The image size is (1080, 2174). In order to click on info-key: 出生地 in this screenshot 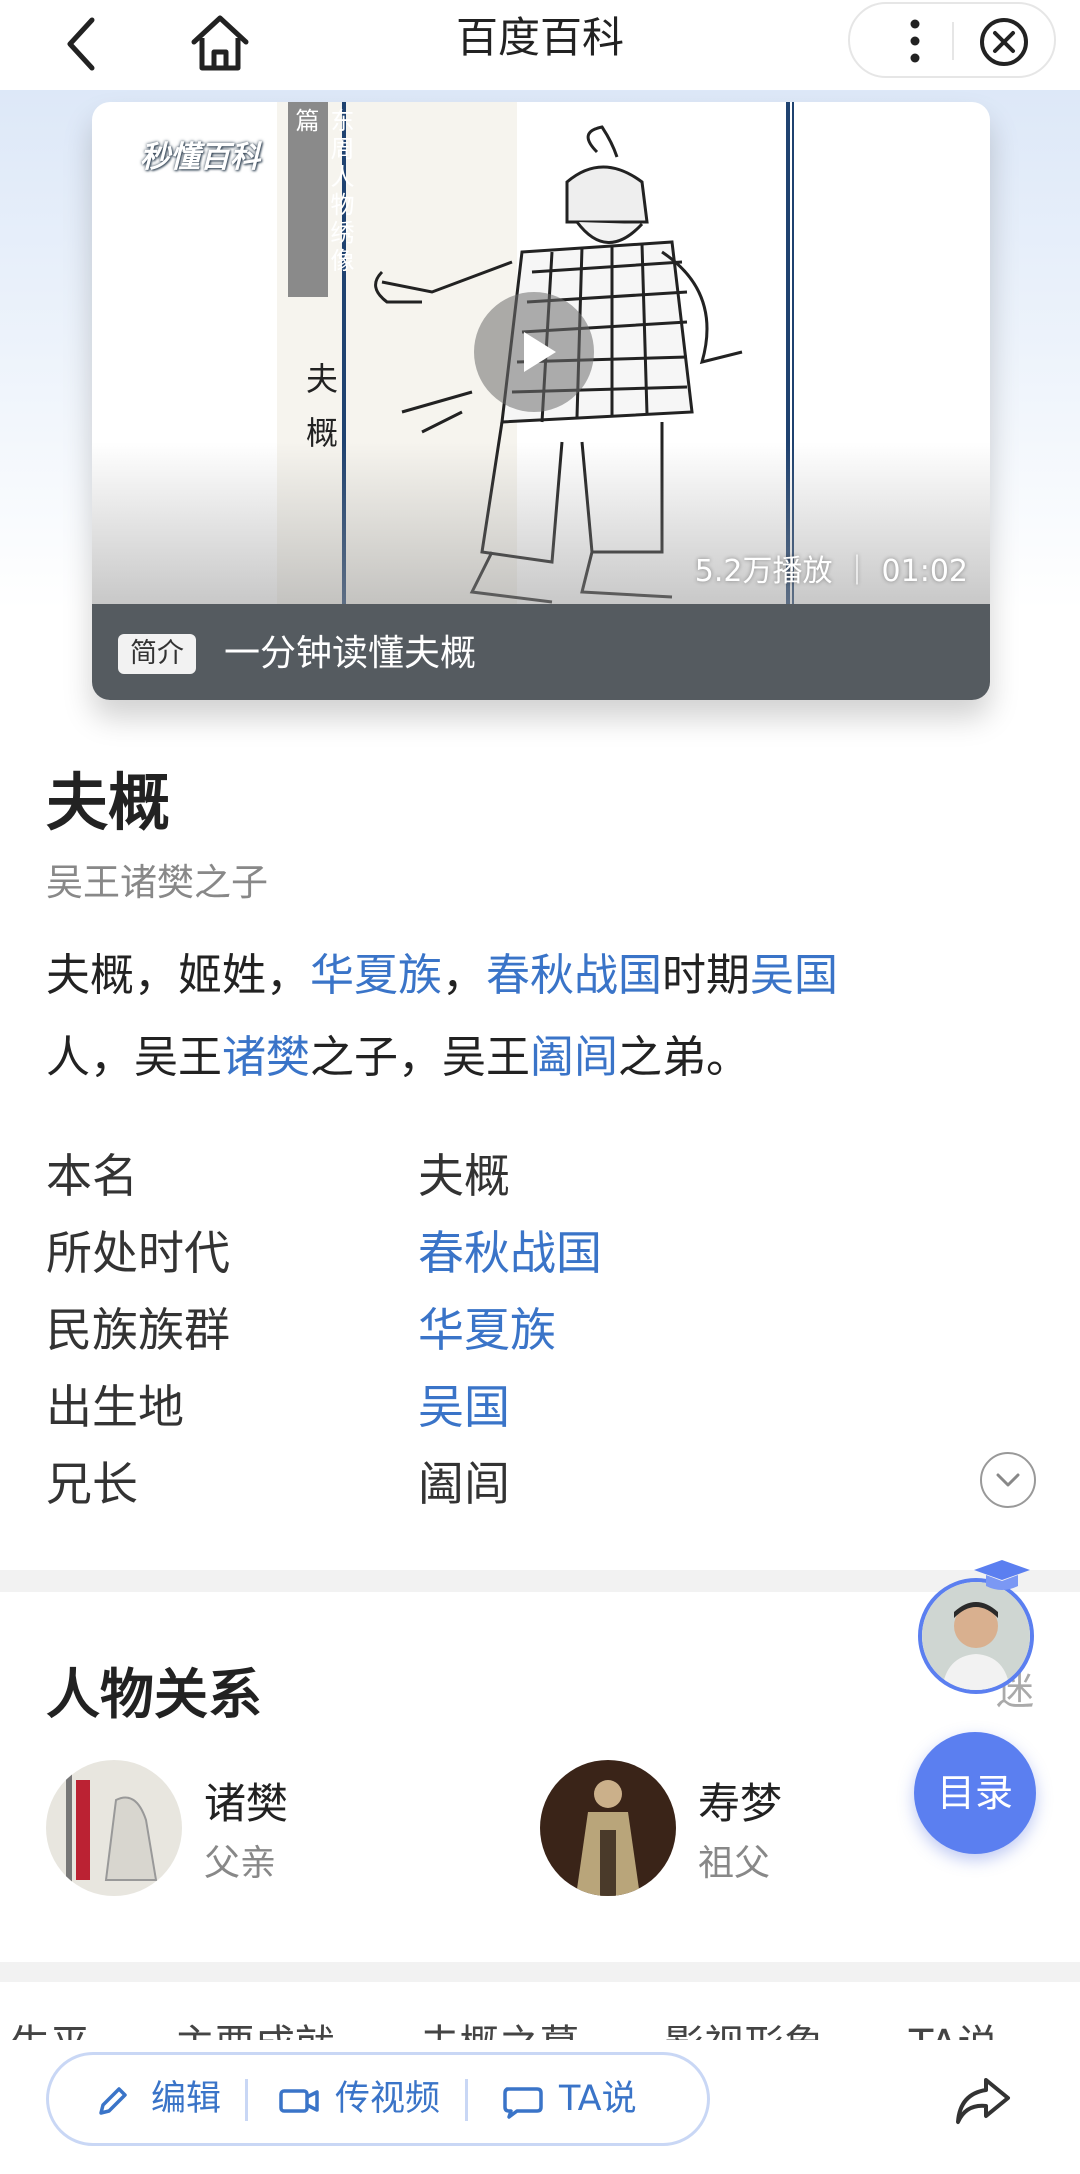, I will do `click(115, 1407)`.